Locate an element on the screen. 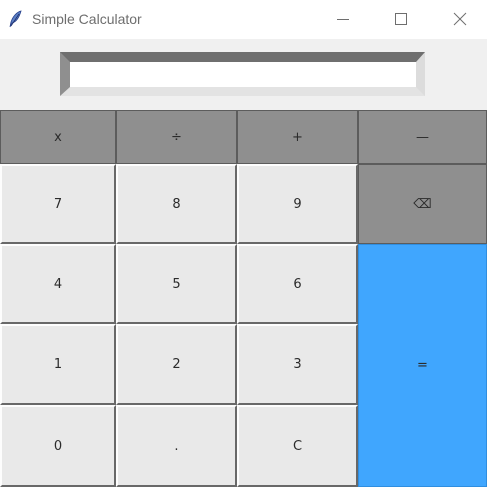  nine-button: 9 is located at coordinates (297, 204).